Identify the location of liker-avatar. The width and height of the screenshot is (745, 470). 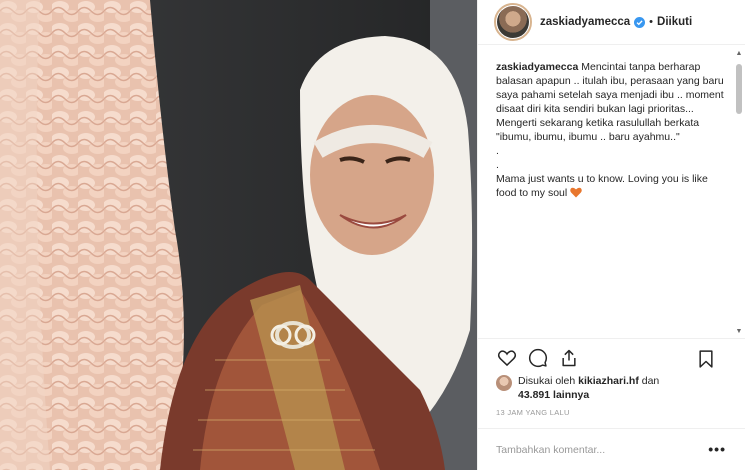
(504, 383).